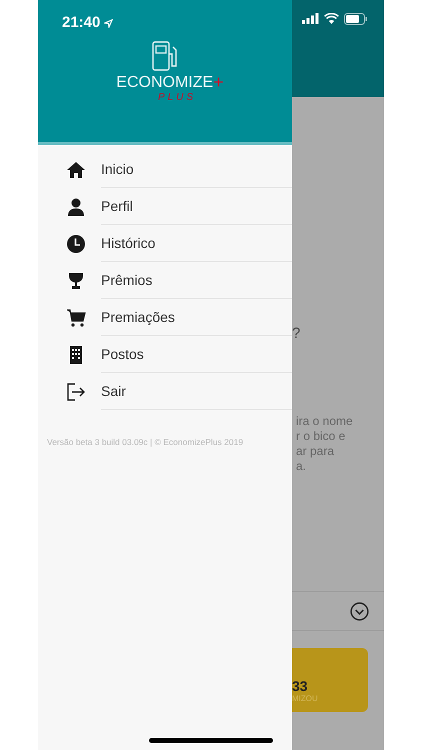  Describe the element at coordinates (302, 466) in the screenshot. I see `paragraph-line: a.` at that location.